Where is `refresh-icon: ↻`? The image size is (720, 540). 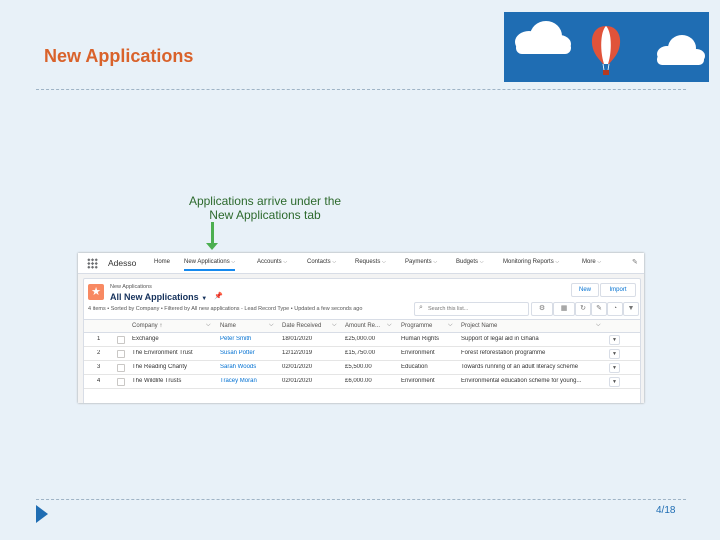
refresh-icon: ↻ is located at coordinates (583, 309).